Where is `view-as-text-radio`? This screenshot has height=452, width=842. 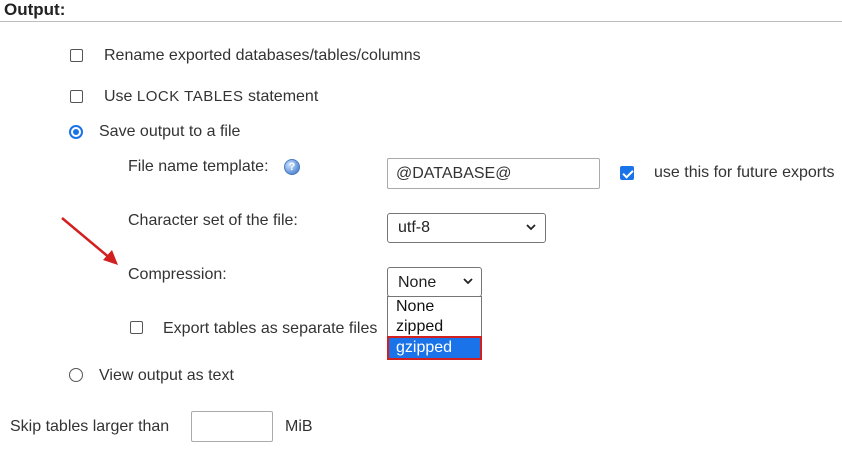 view-as-text-radio is located at coordinates (76, 375).